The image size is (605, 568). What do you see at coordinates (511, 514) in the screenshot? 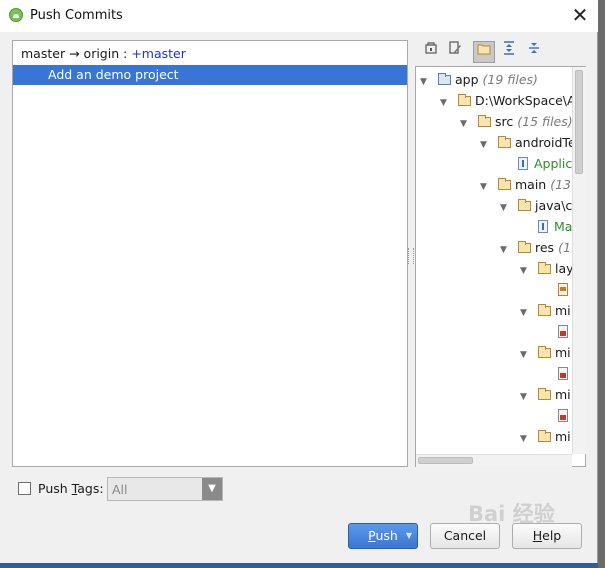
I see `watermark: Bai 经验` at bounding box center [511, 514].